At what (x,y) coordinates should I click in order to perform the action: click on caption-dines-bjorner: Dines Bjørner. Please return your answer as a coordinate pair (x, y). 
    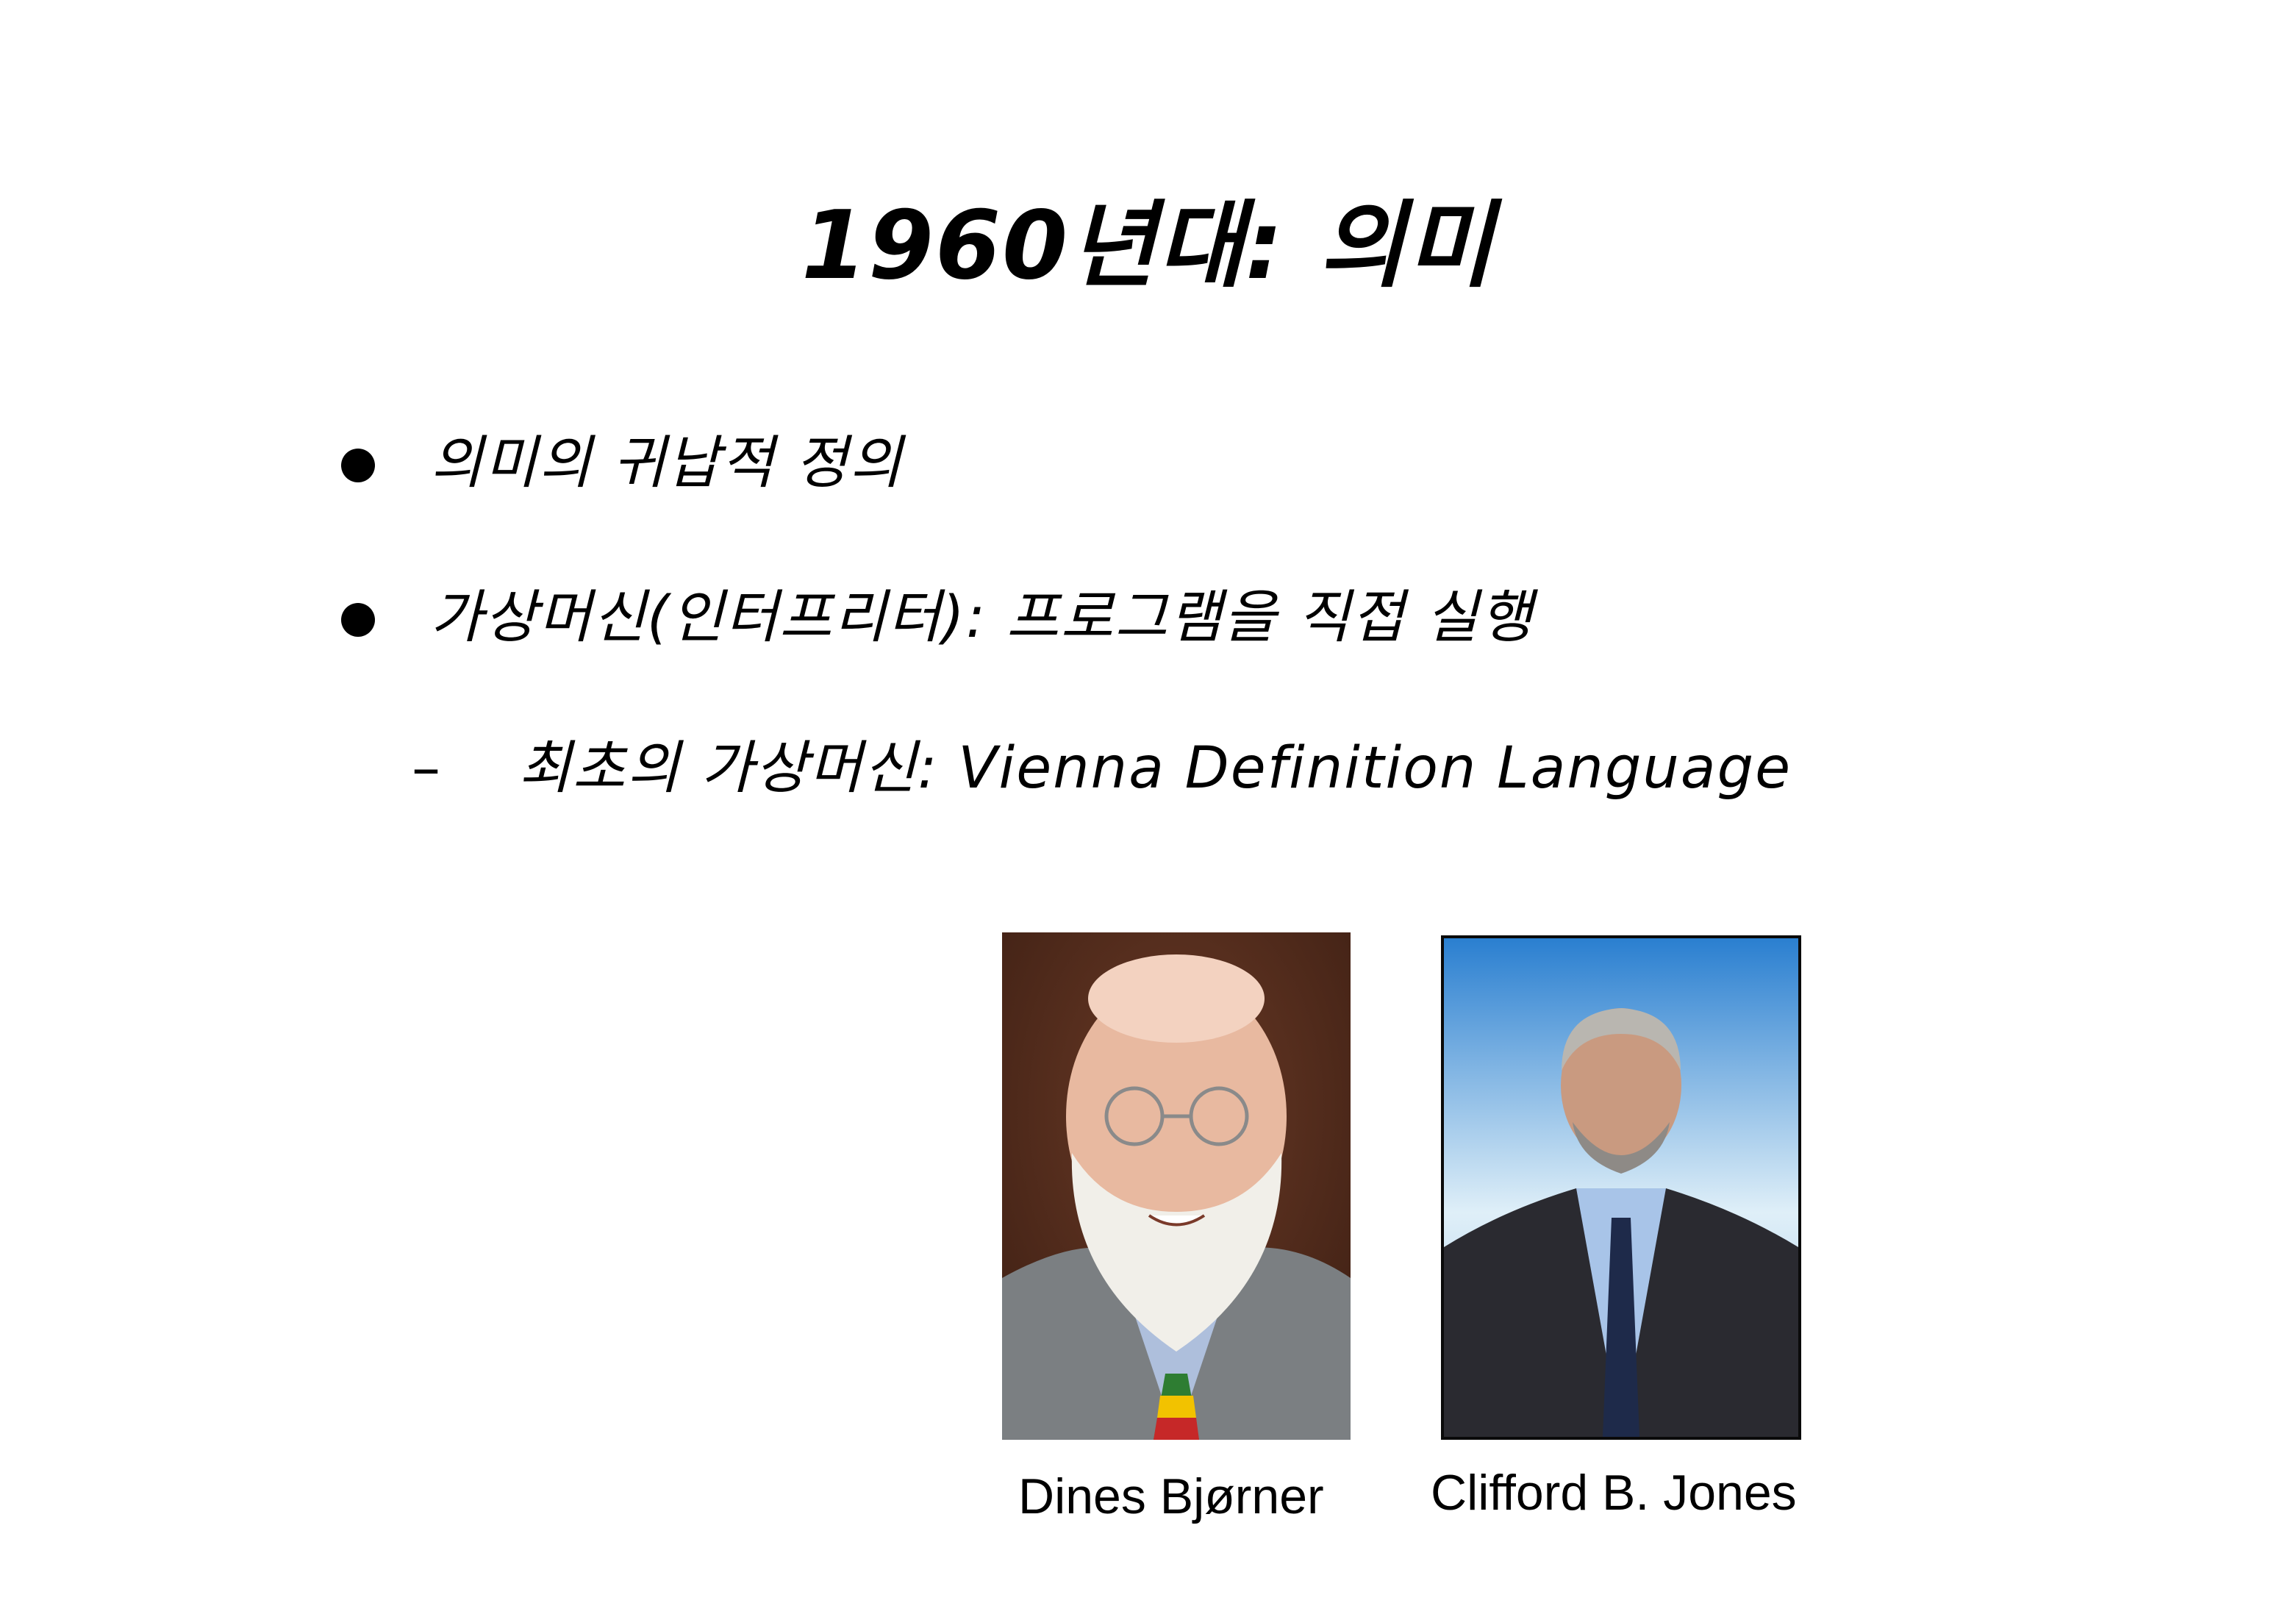
    Looking at the image, I should click on (1171, 1496).